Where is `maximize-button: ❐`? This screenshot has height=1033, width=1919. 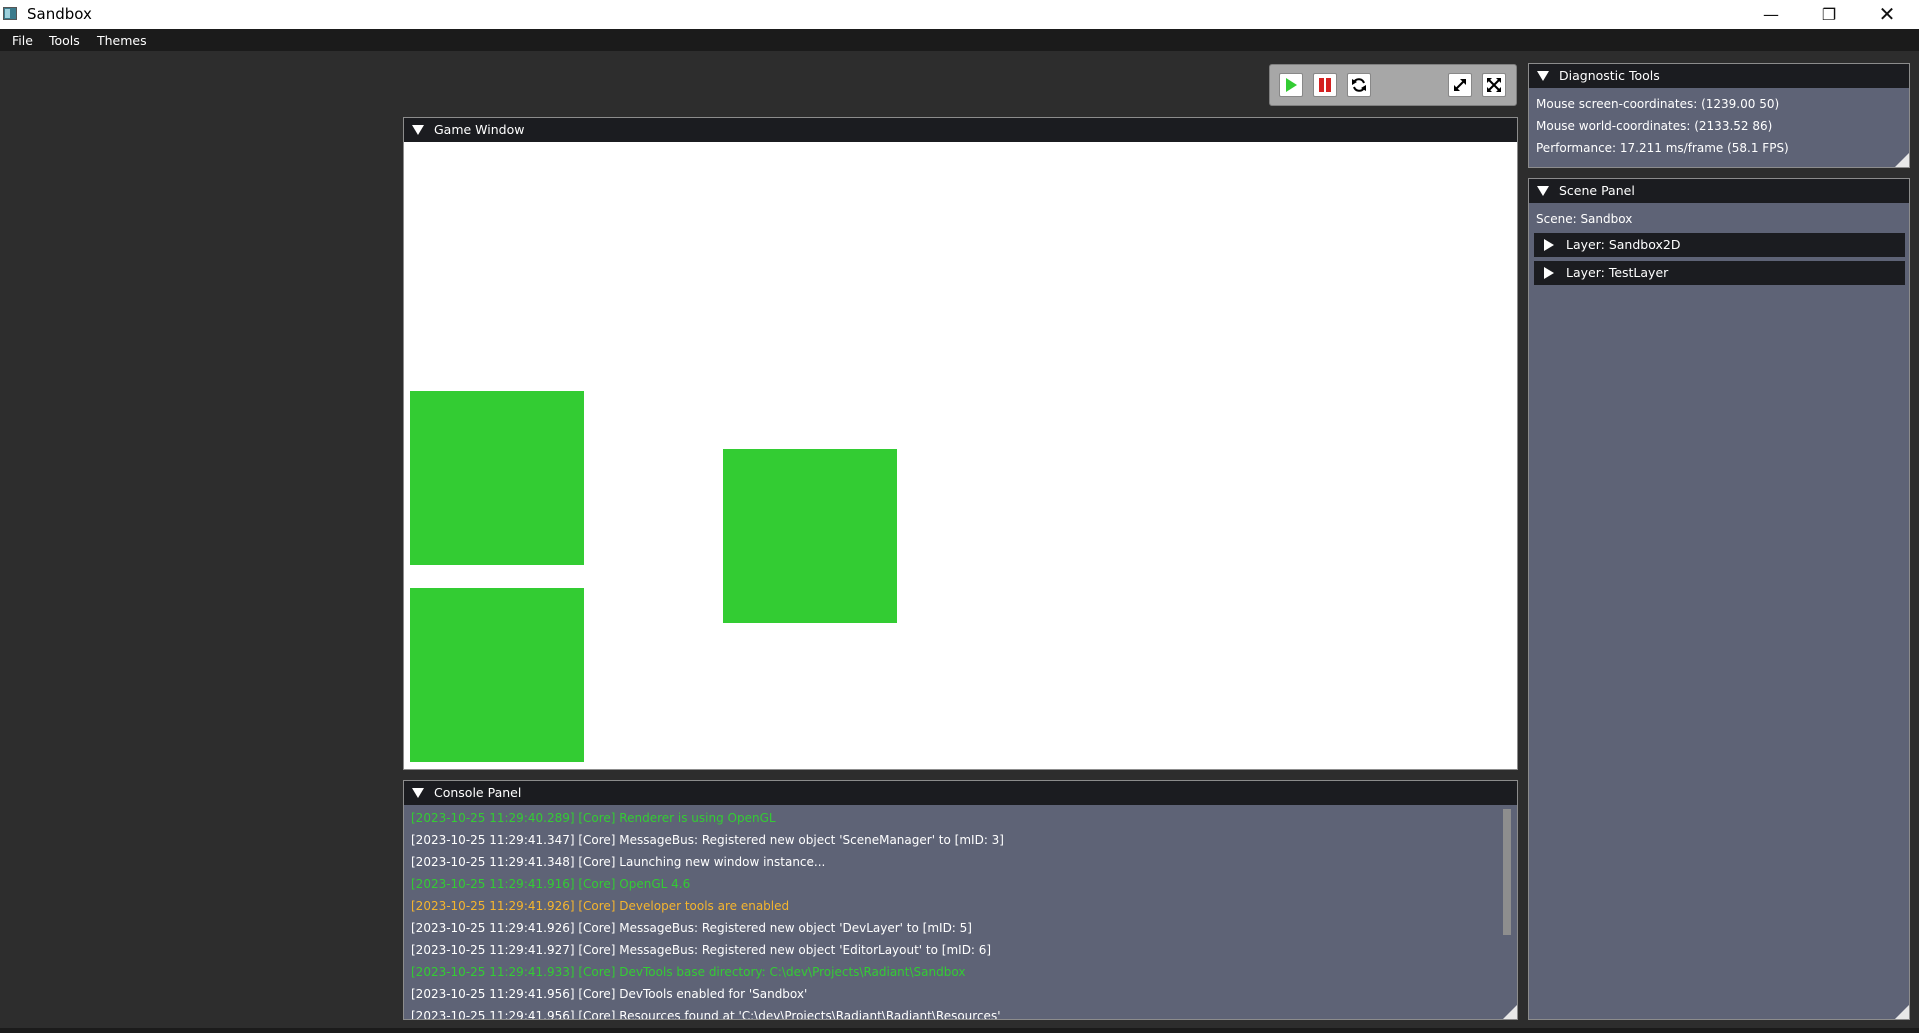
maximize-button: ❐ is located at coordinates (1829, 14).